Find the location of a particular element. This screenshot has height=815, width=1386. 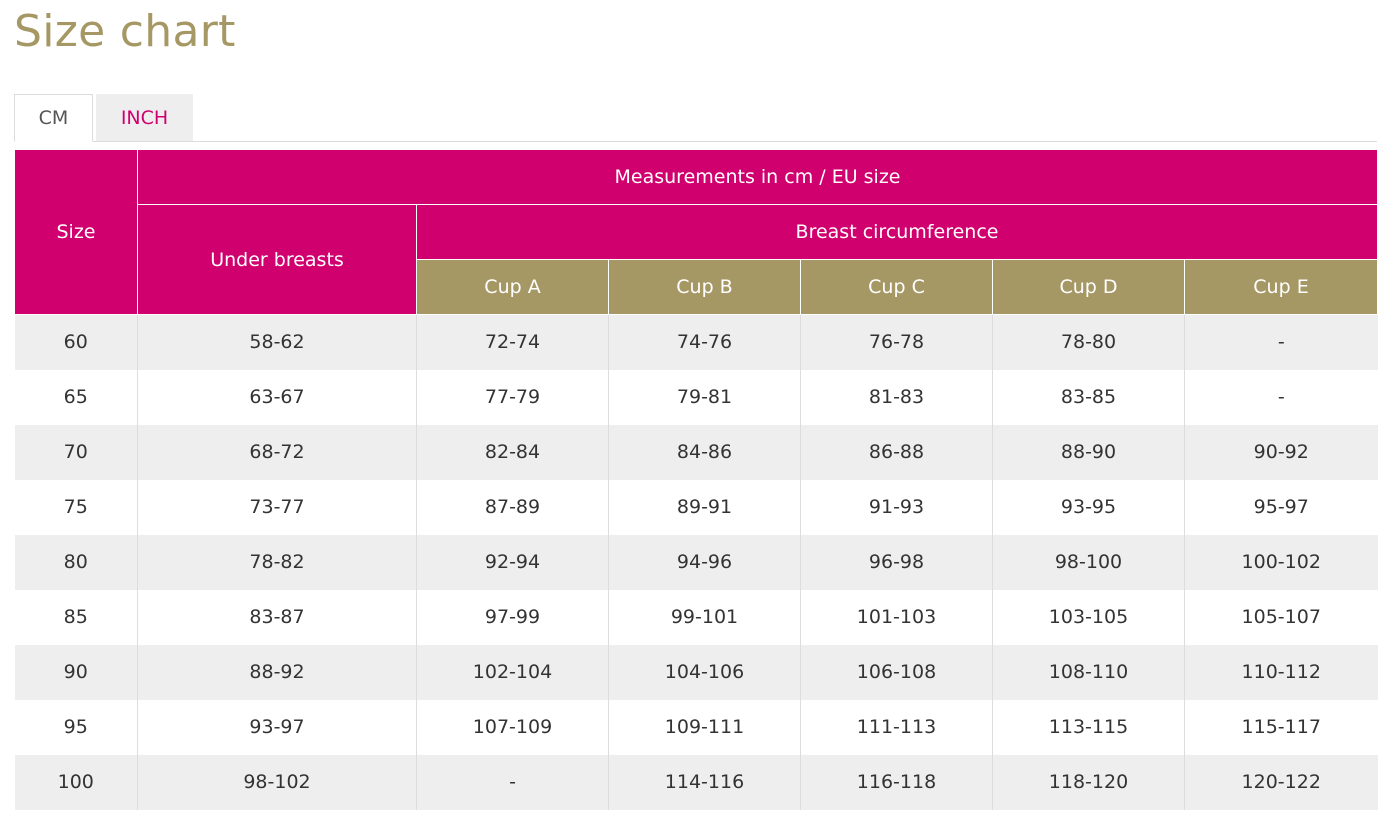

cell-cup-a: 92-94 is located at coordinates (512, 562).